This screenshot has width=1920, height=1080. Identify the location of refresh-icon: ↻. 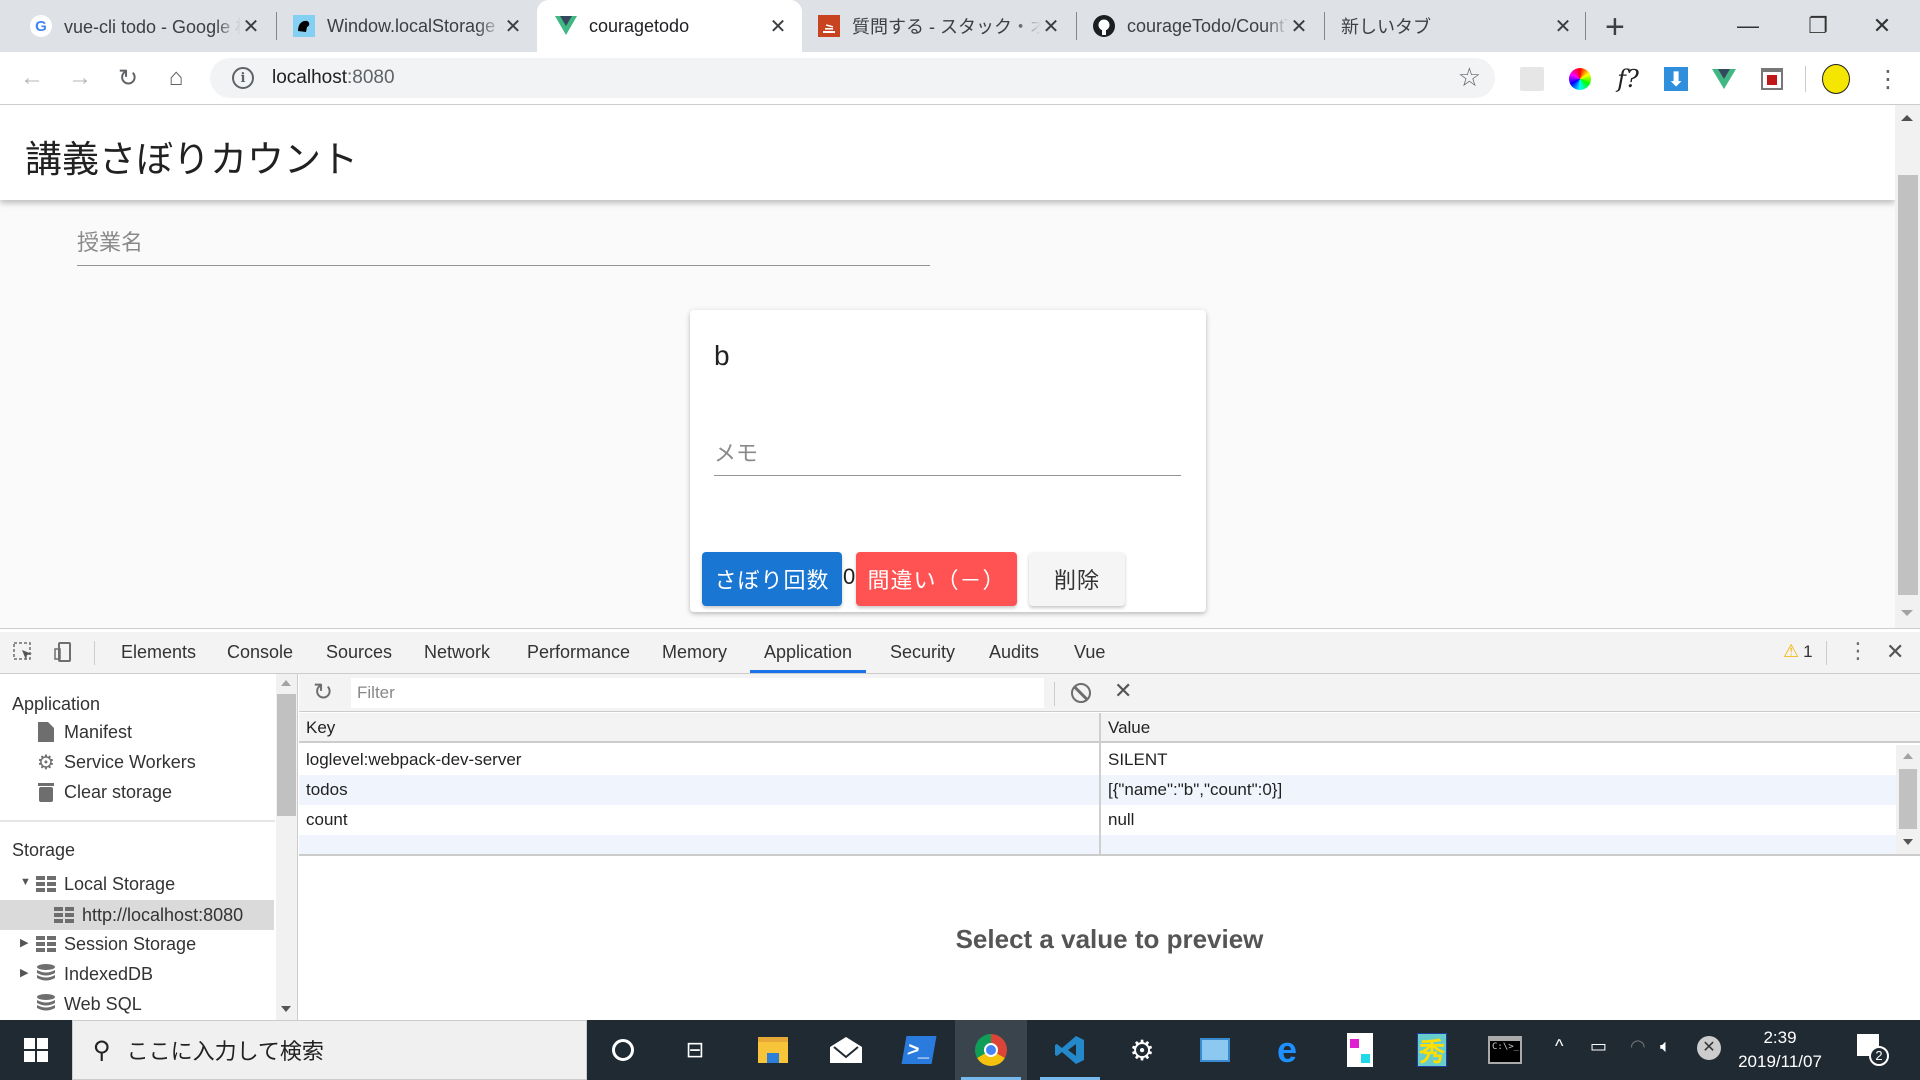
(323, 692).